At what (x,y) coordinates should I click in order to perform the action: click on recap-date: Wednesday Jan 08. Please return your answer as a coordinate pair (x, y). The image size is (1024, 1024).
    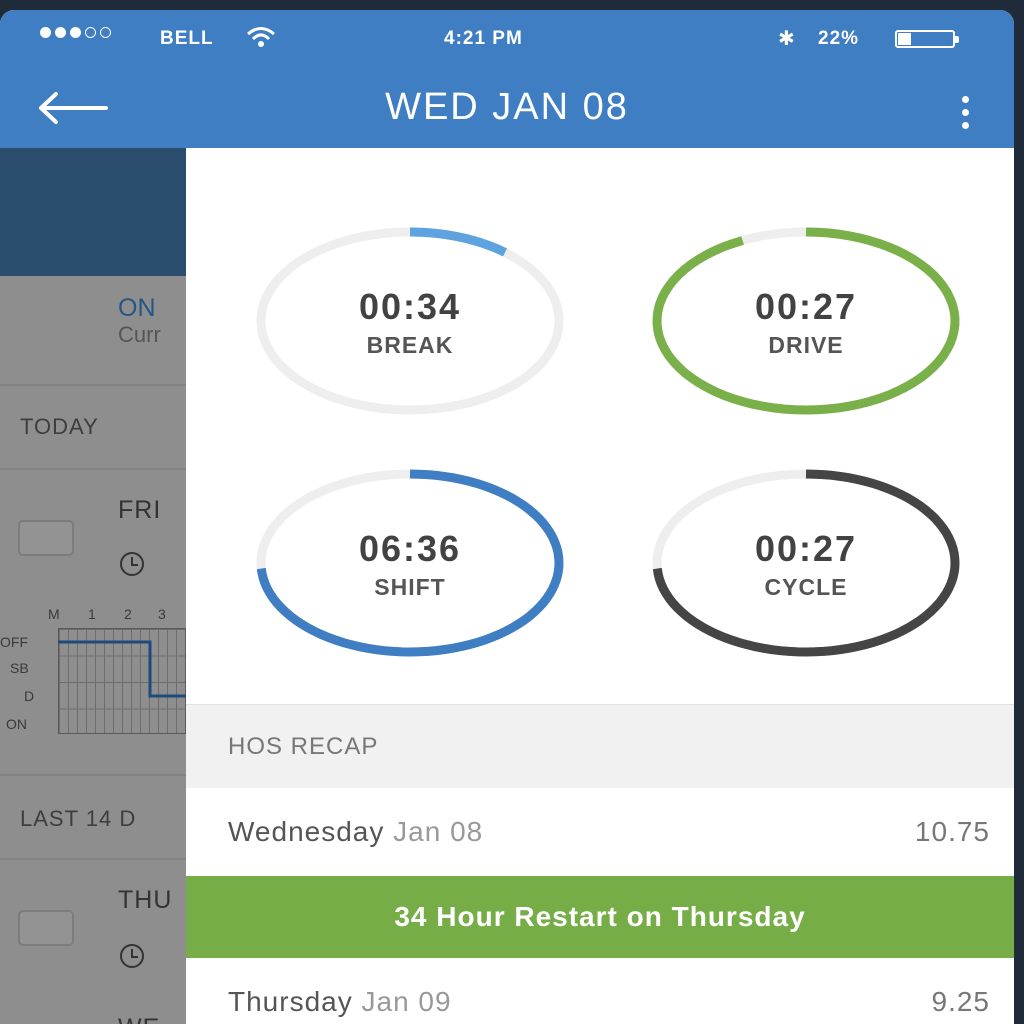
    Looking at the image, I should click on (355, 832).